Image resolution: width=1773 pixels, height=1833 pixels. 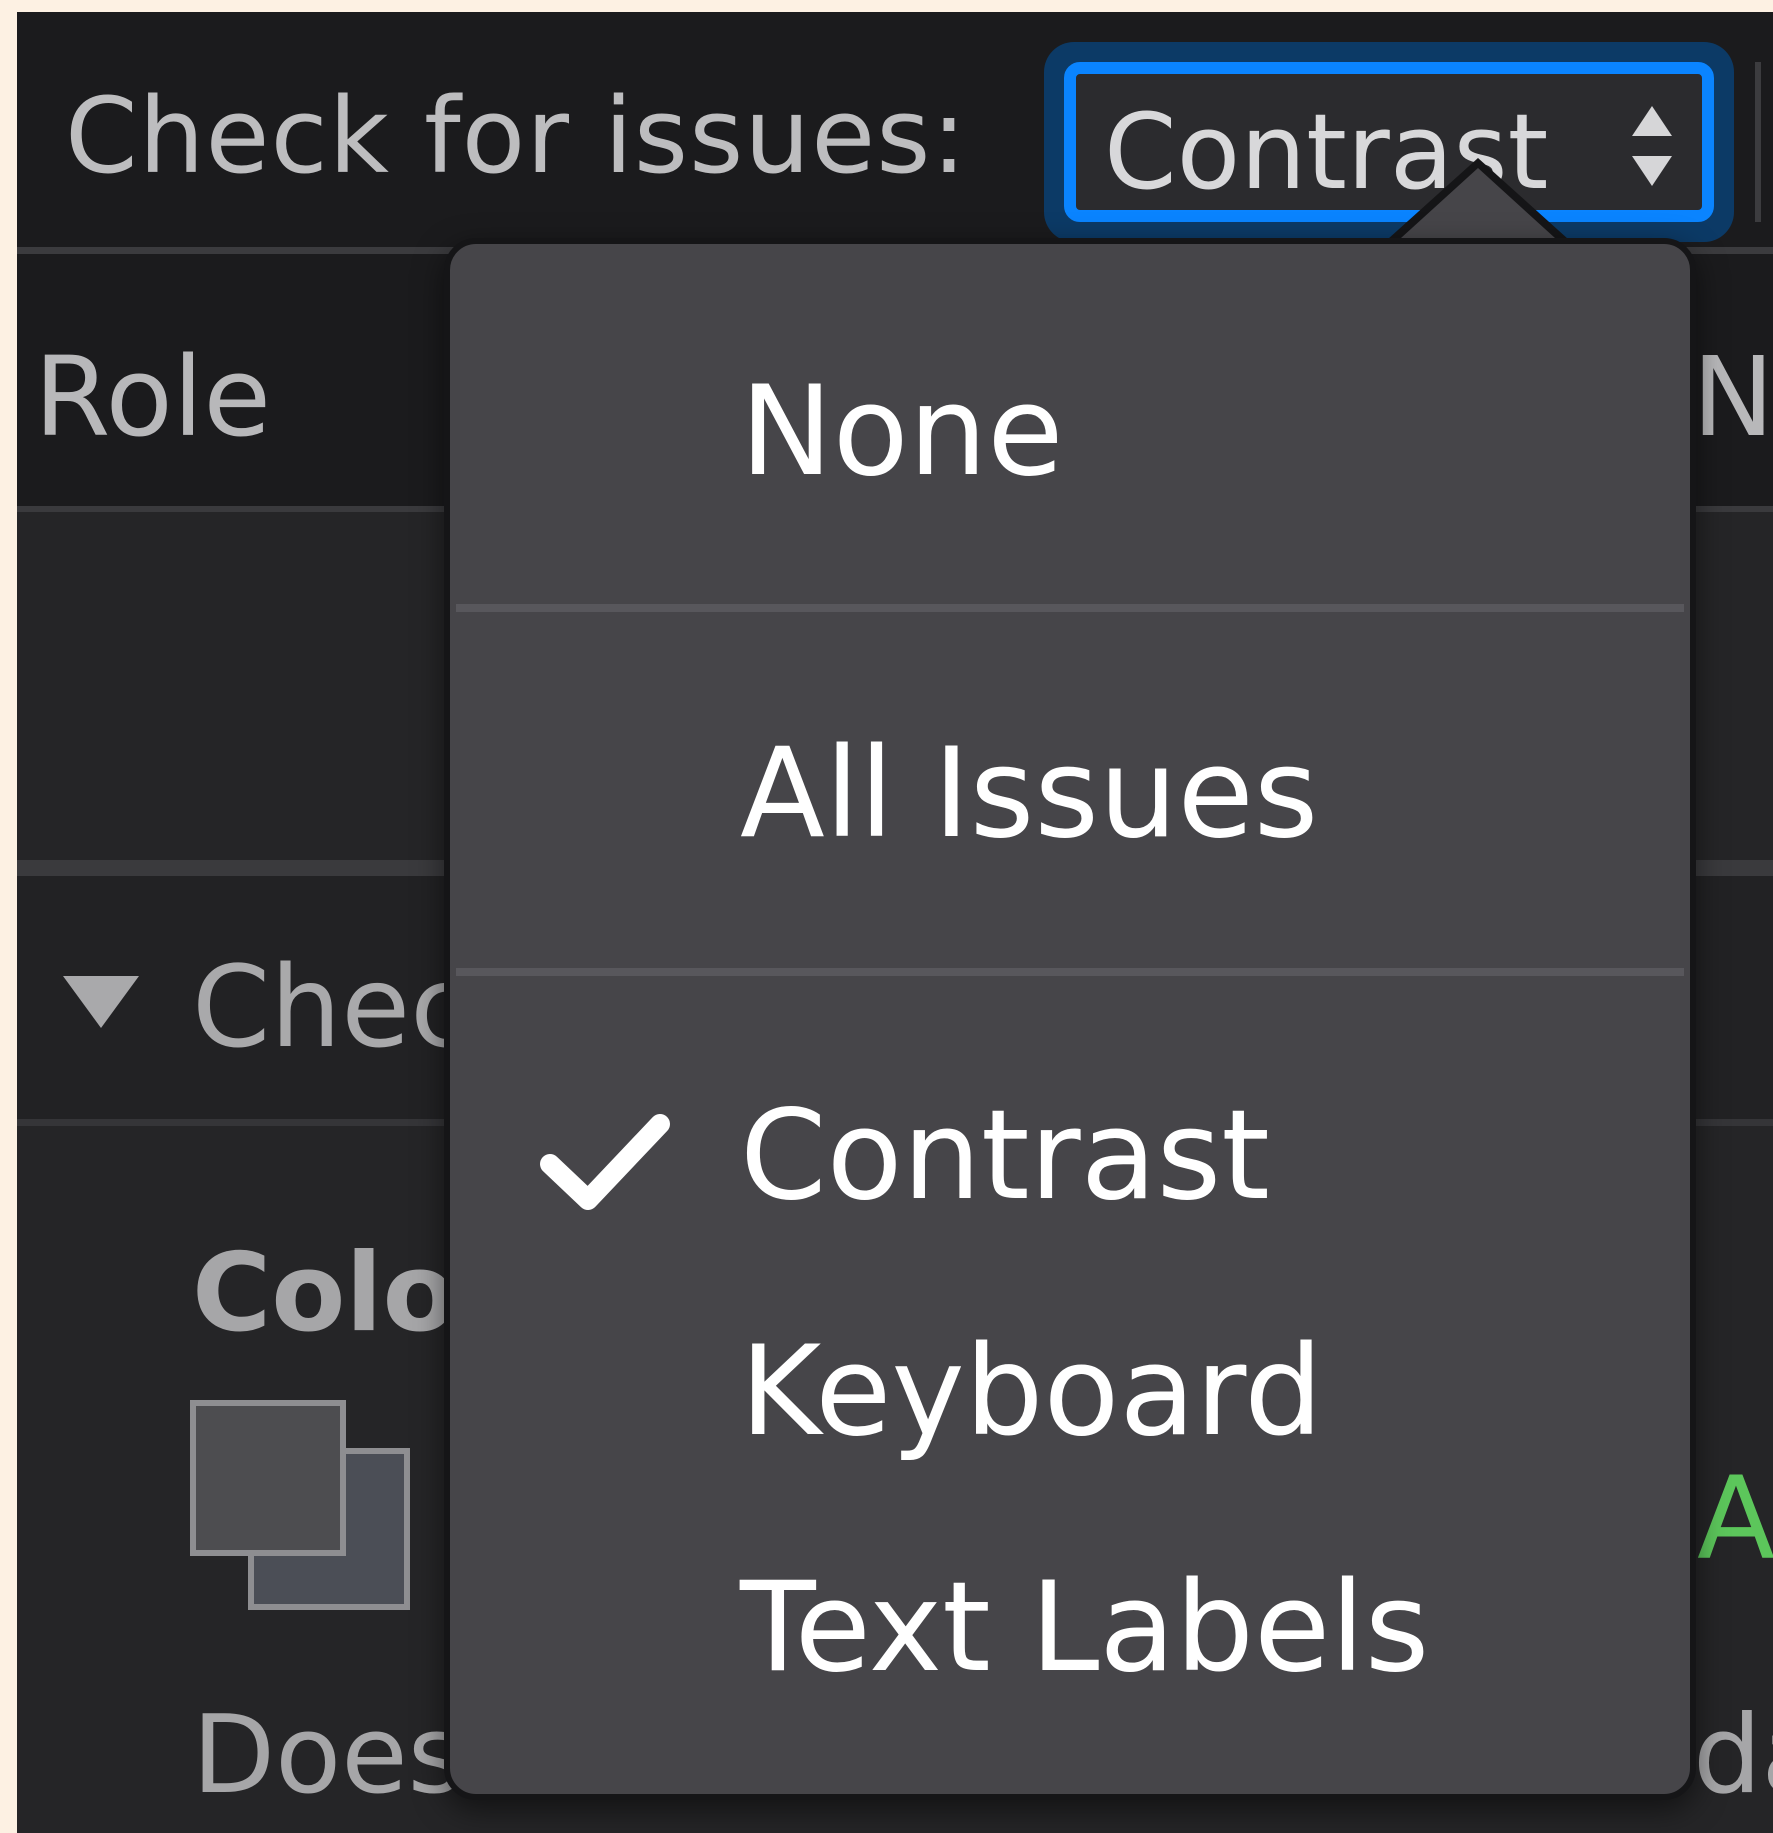 What do you see at coordinates (324, 1293) in the screenshot?
I see `detail-title: Colo` at bounding box center [324, 1293].